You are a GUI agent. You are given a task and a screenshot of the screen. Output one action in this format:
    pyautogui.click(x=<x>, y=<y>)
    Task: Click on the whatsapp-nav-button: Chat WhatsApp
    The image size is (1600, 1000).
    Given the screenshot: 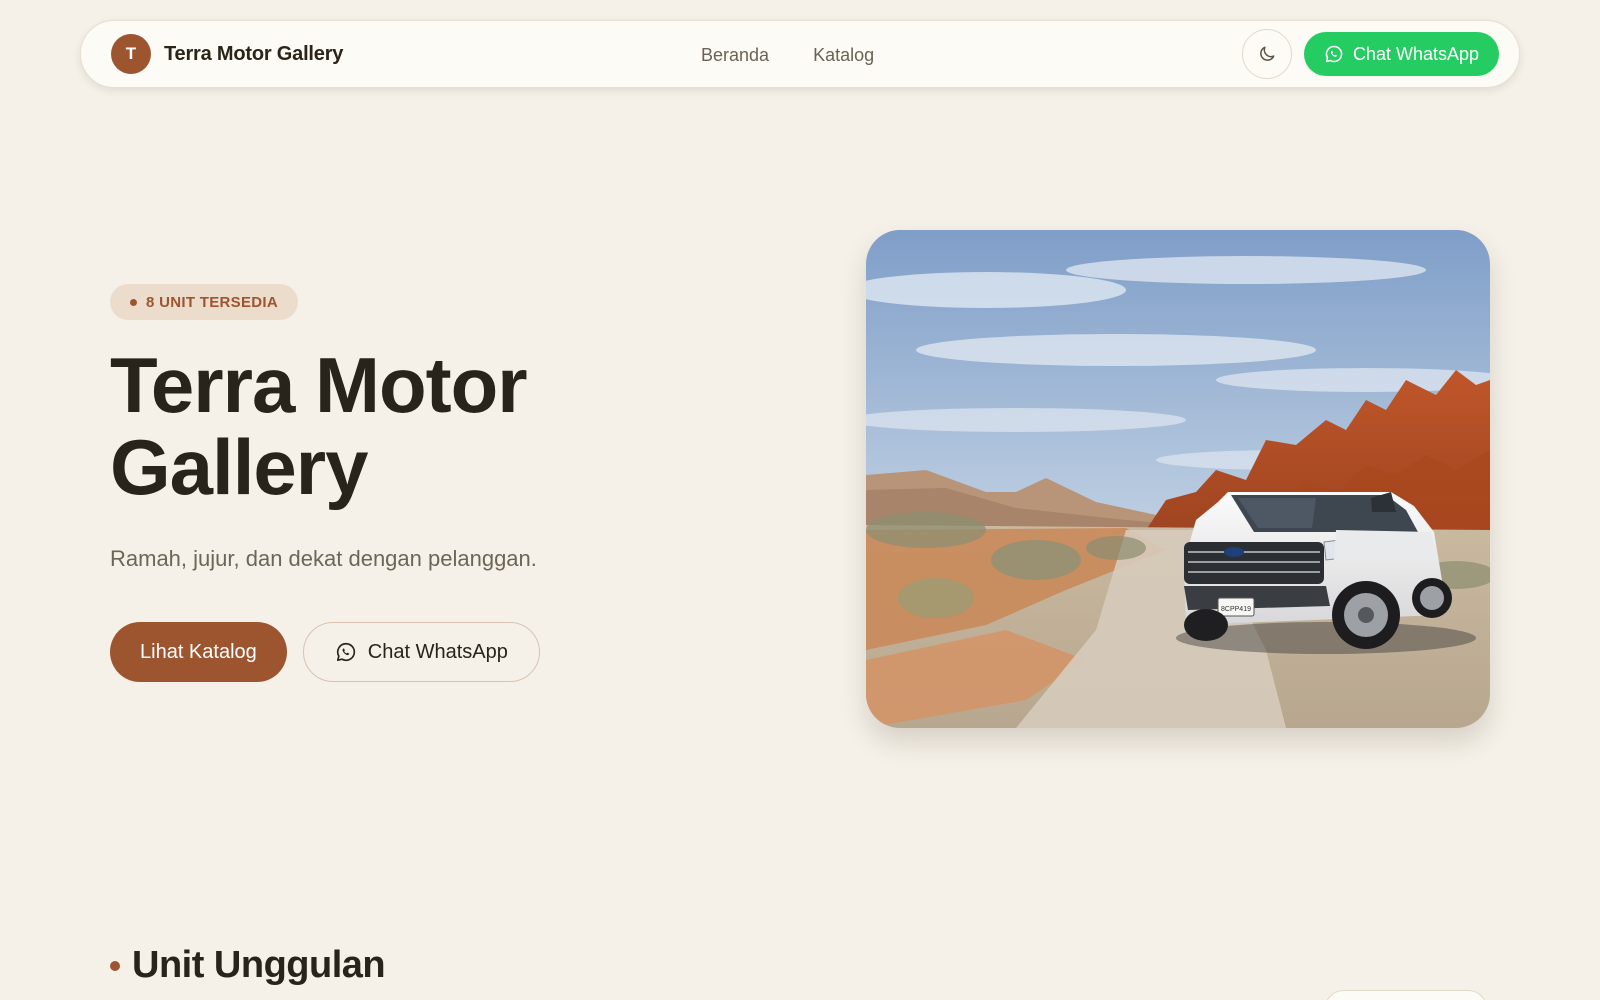 What is the action you would take?
    pyautogui.click(x=1401, y=54)
    